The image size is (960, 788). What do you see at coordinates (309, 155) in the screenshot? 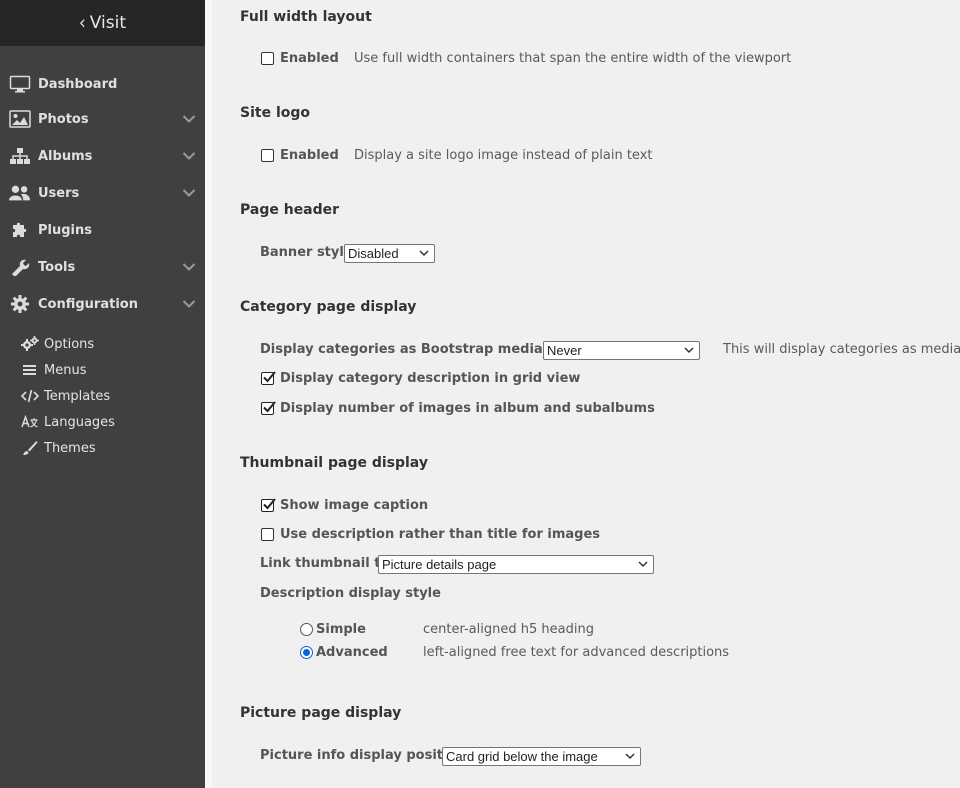
I see `site-logo-checkbox-label: Enabled` at bounding box center [309, 155].